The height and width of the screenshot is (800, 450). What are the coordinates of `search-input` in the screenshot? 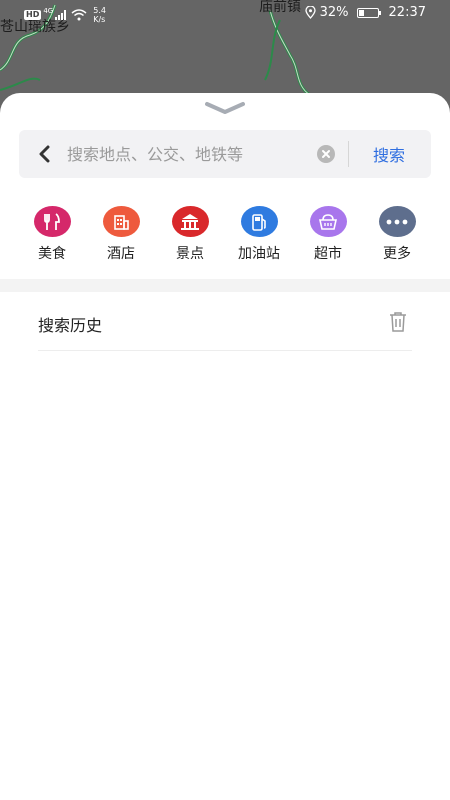 It's located at (187, 154).